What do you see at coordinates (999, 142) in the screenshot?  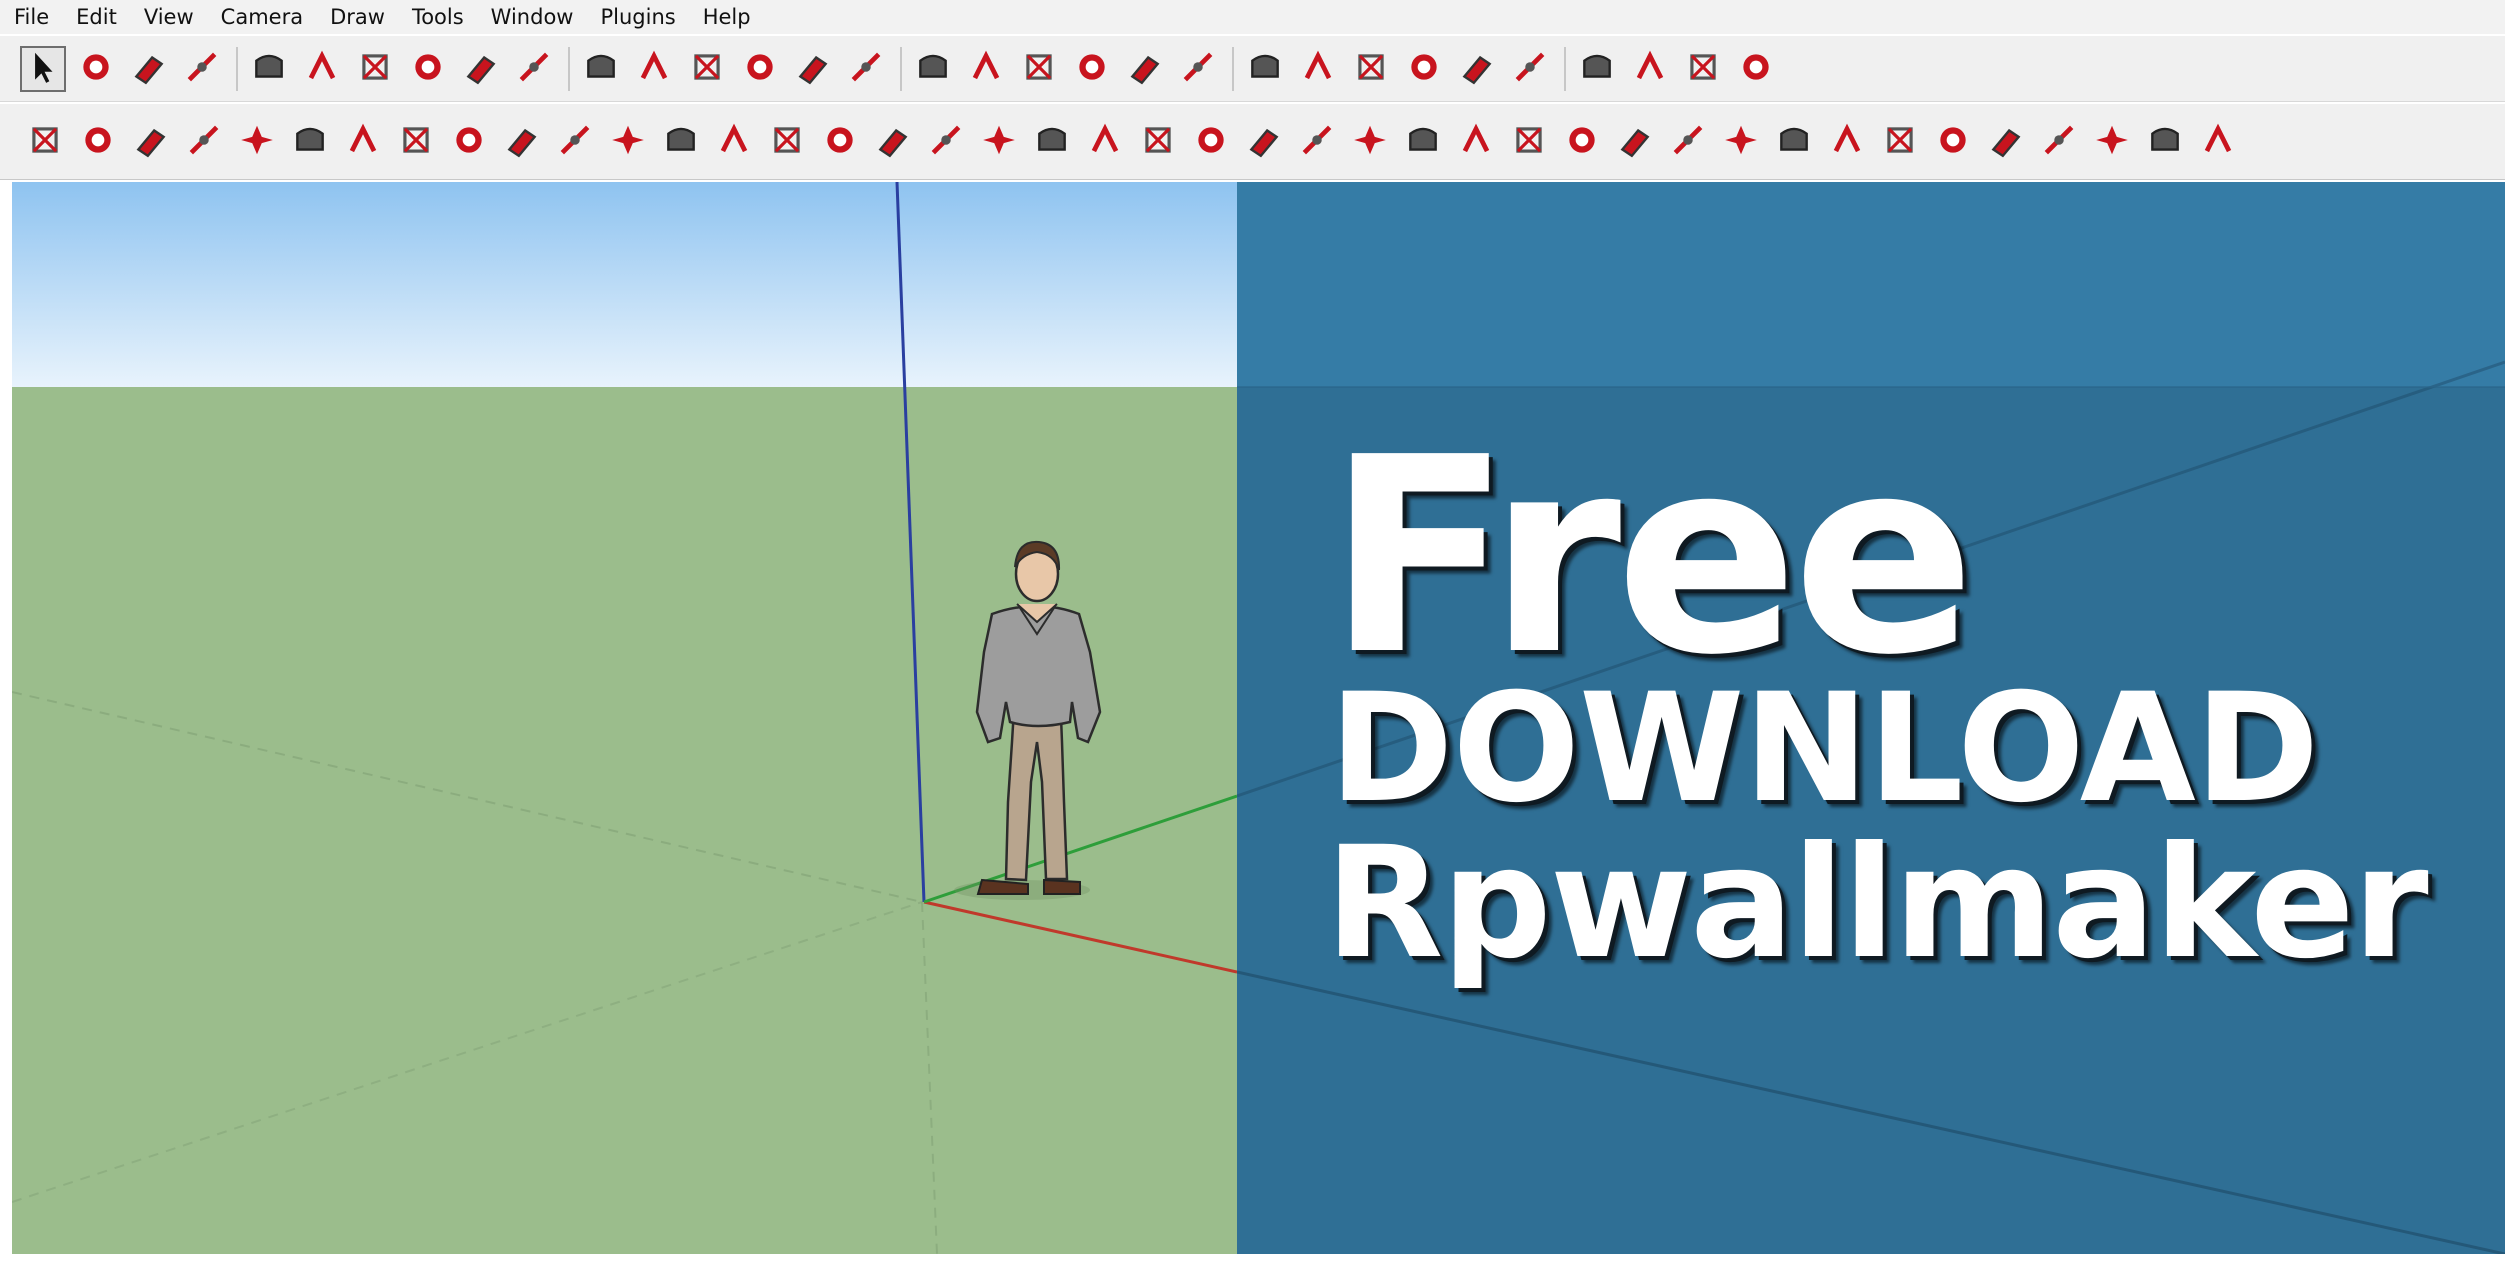 I see `plugin-plugin-tool-19-button` at bounding box center [999, 142].